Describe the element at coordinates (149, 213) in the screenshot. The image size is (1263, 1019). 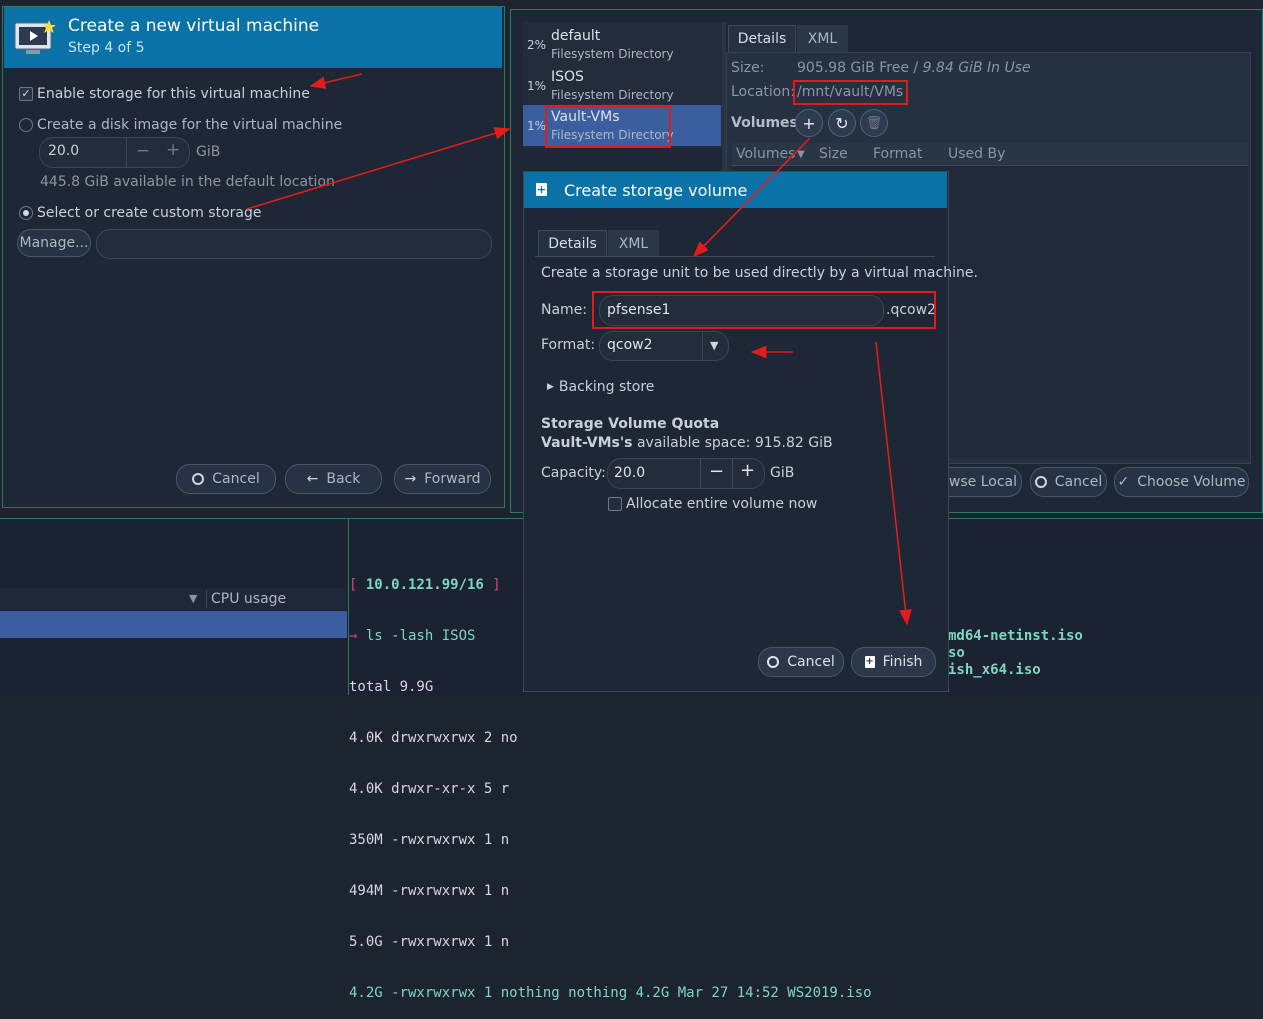
I see `custom-storage-label: Select or create custom storage` at that location.